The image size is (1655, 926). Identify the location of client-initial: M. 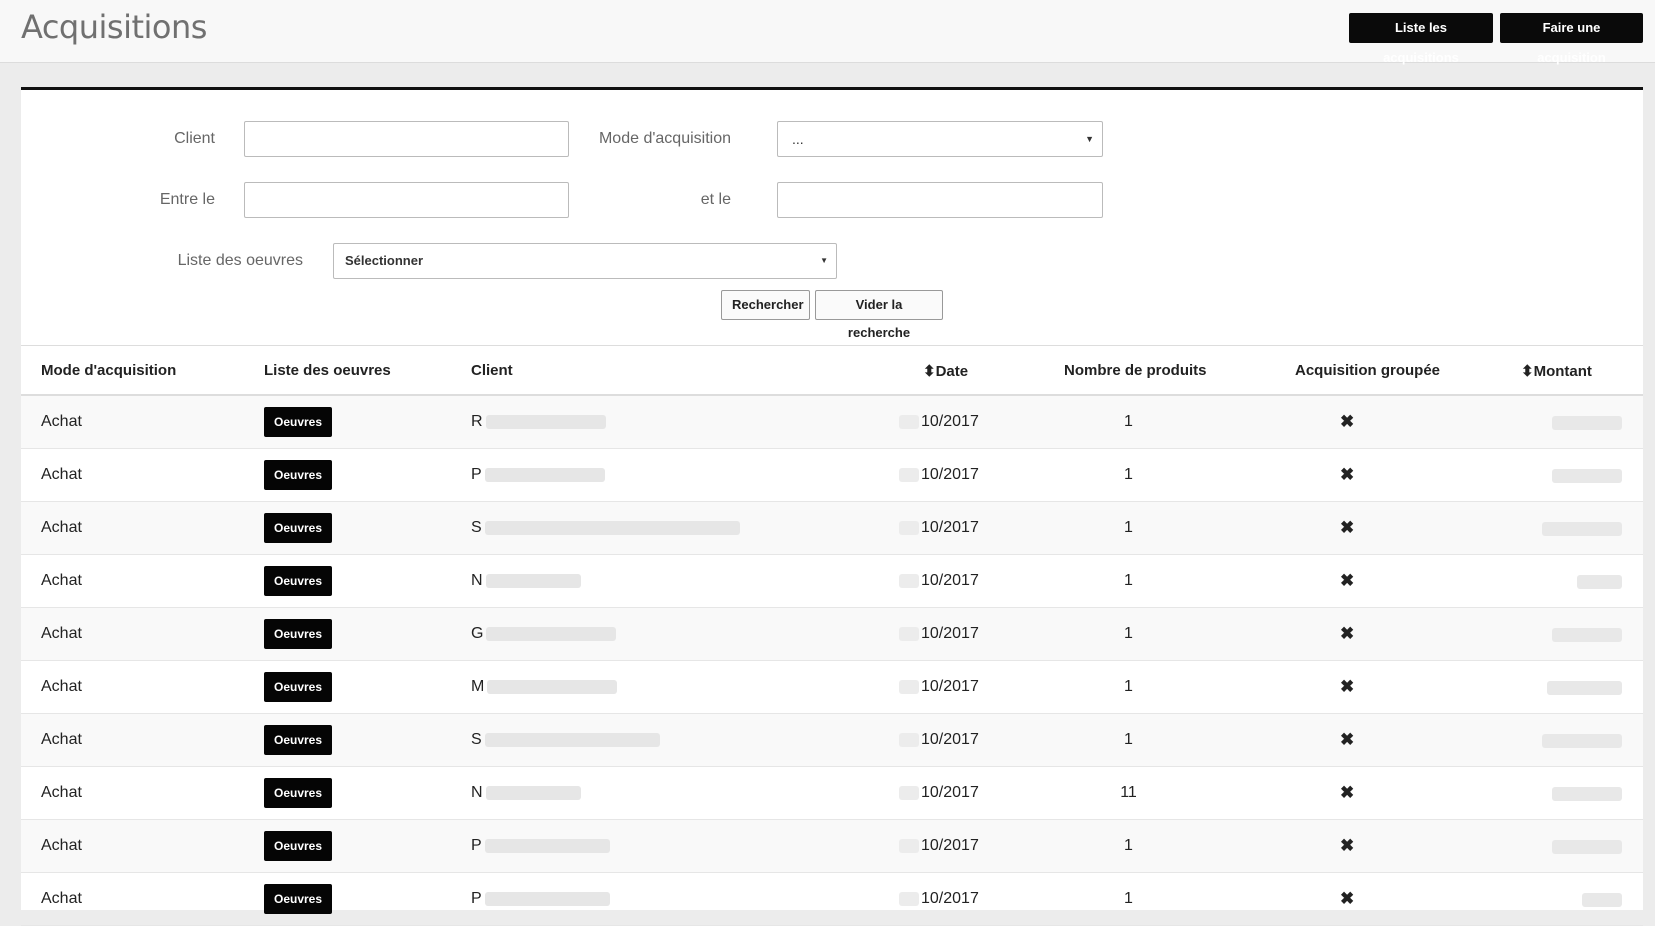
(478, 686).